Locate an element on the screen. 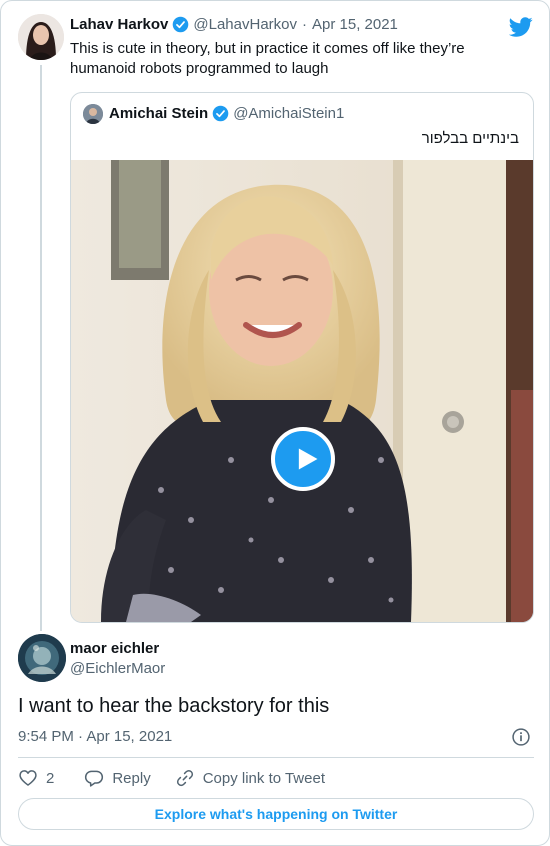 The image size is (550, 846). quoted-author-header: Amichai Stein @AmichaiStein1 is located at coordinates (226, 113).